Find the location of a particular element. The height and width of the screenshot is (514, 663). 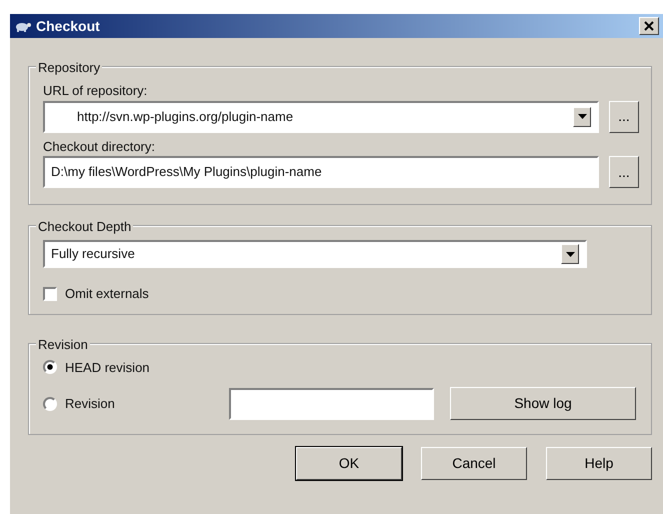

field-value: Fully recursive is located at coordinates (93, 254).